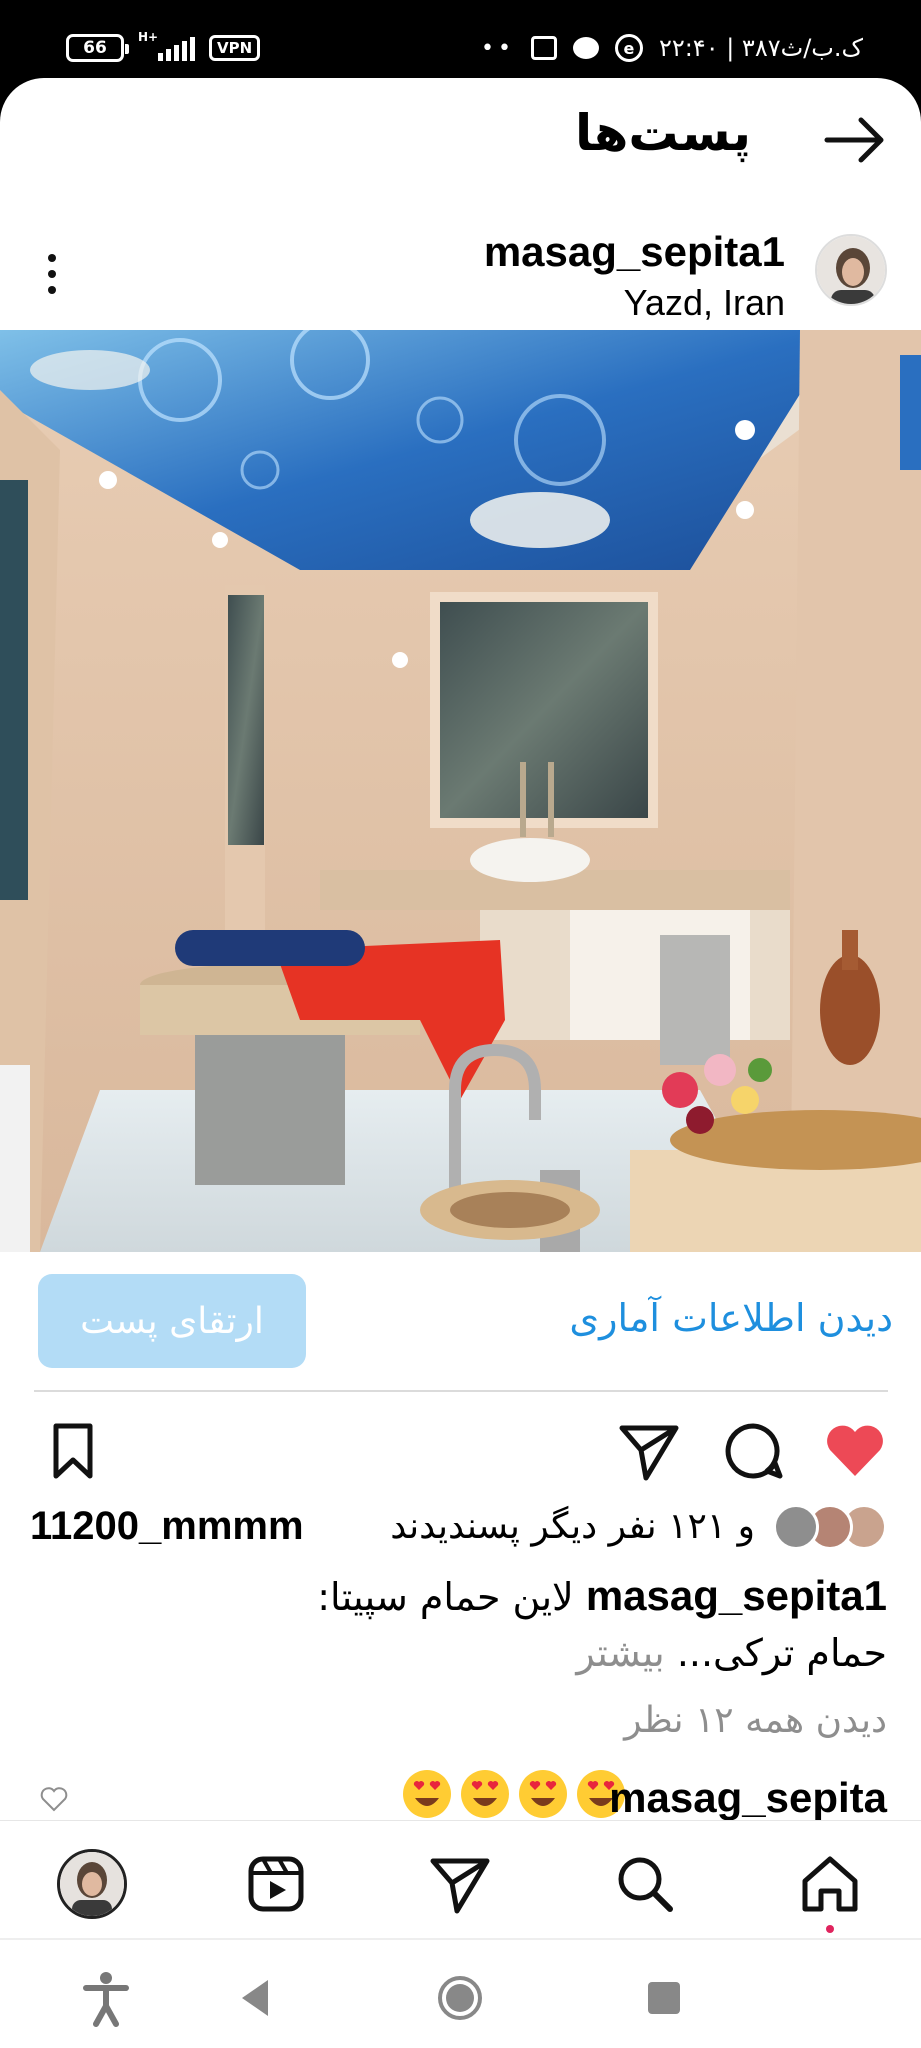 This screenshot has width=921, height=2048. I want to click on comment-icon, so click(753, 1451).